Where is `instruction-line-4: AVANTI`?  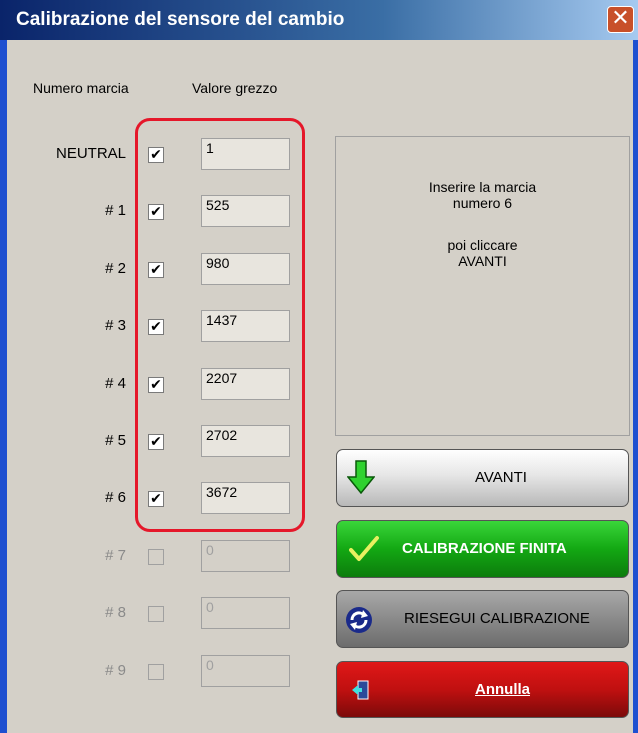
instruction-line-4: AVANTI is located at coordinates (482, 261).